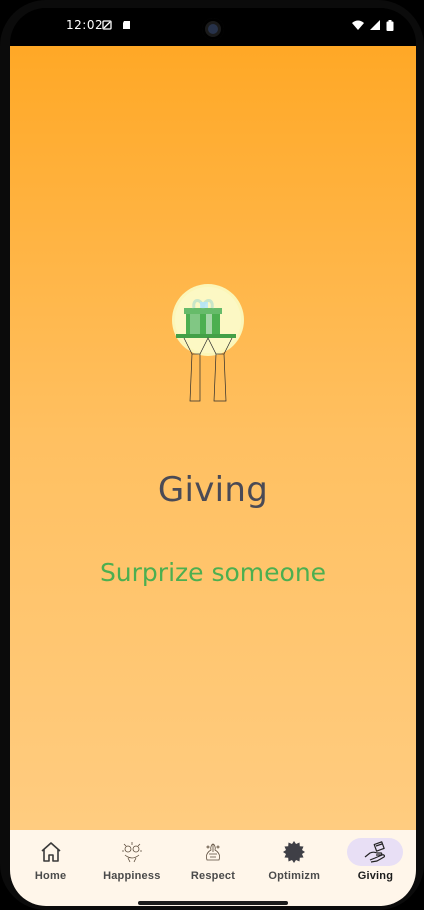 The image size is (424, 910). I want to click on front-camera, so click(213, 29).